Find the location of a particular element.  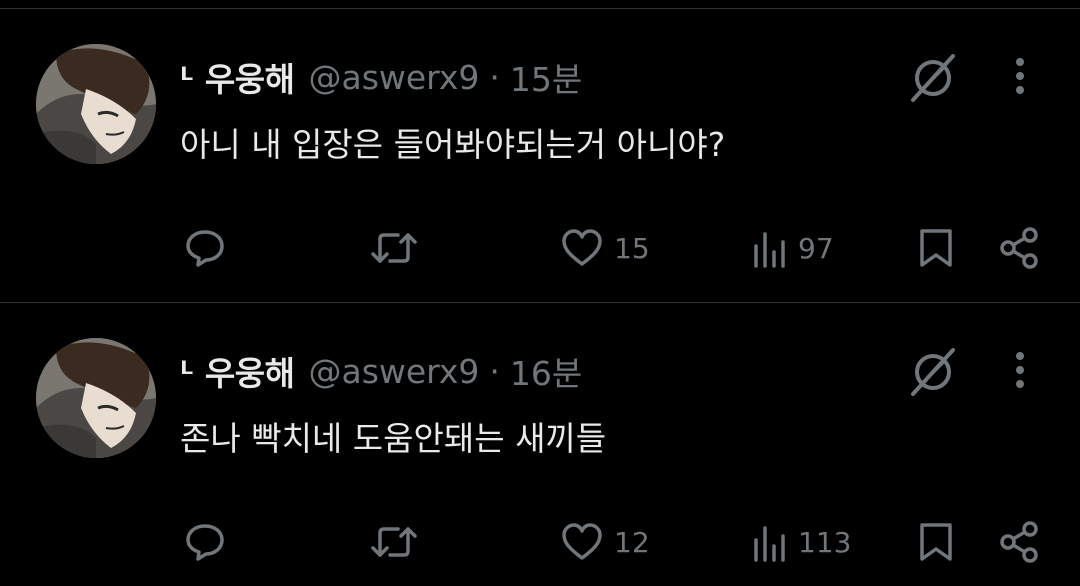

timestamp: 15분 is located at coordinates (546, 77).